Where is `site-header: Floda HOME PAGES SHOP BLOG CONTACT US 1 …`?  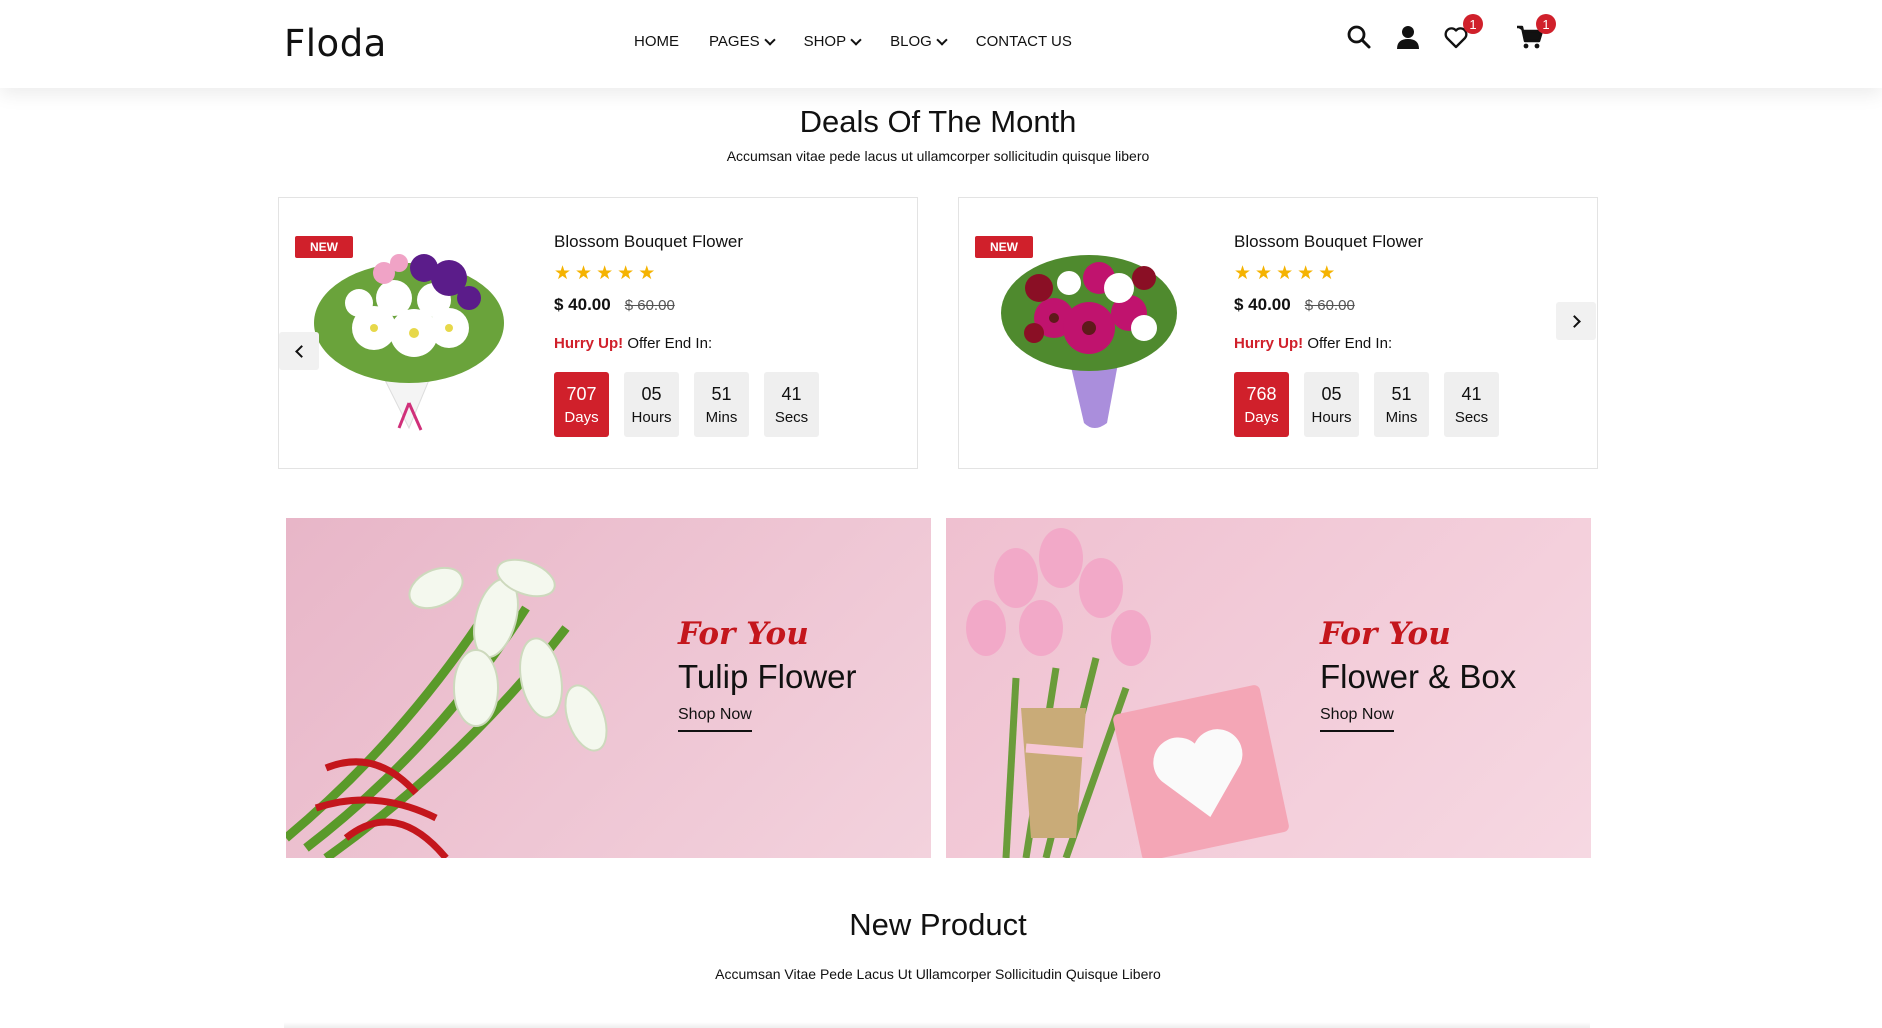 site-header: Floda HOME PAGES SHOP BLOG CONTACT US 1 … is located at coordinates (941, 44).